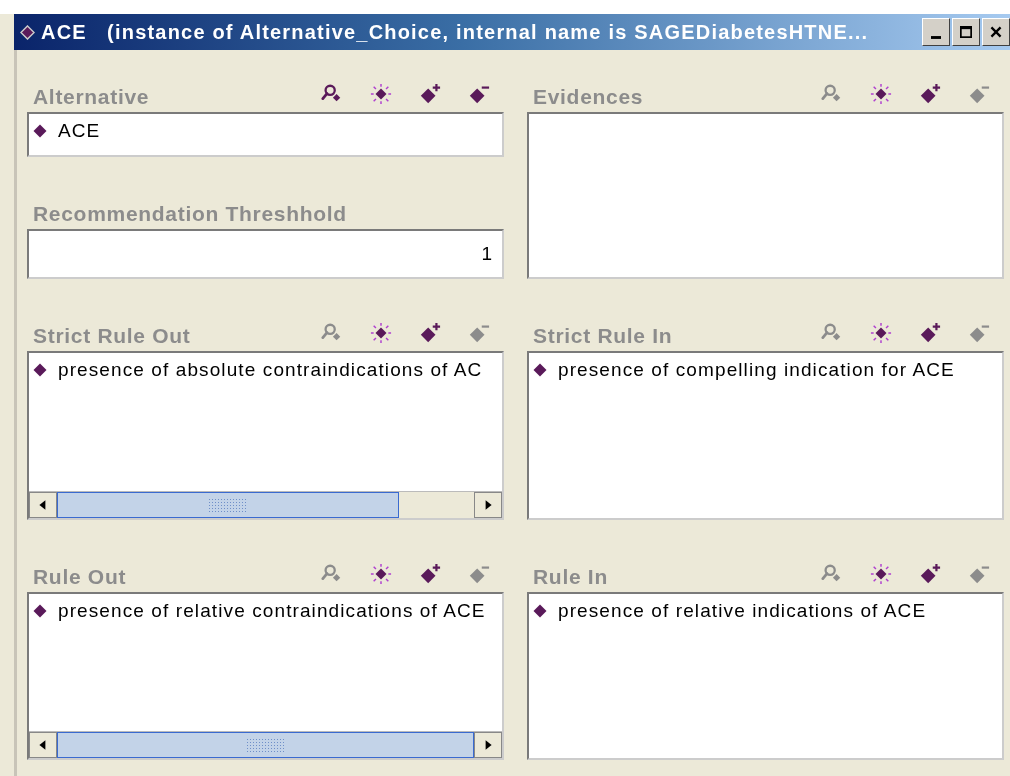 The height and width of the screenshot is (776, 1010). I want to click on value-list: presence of absolute contraindications of AC, so click(265, 435).